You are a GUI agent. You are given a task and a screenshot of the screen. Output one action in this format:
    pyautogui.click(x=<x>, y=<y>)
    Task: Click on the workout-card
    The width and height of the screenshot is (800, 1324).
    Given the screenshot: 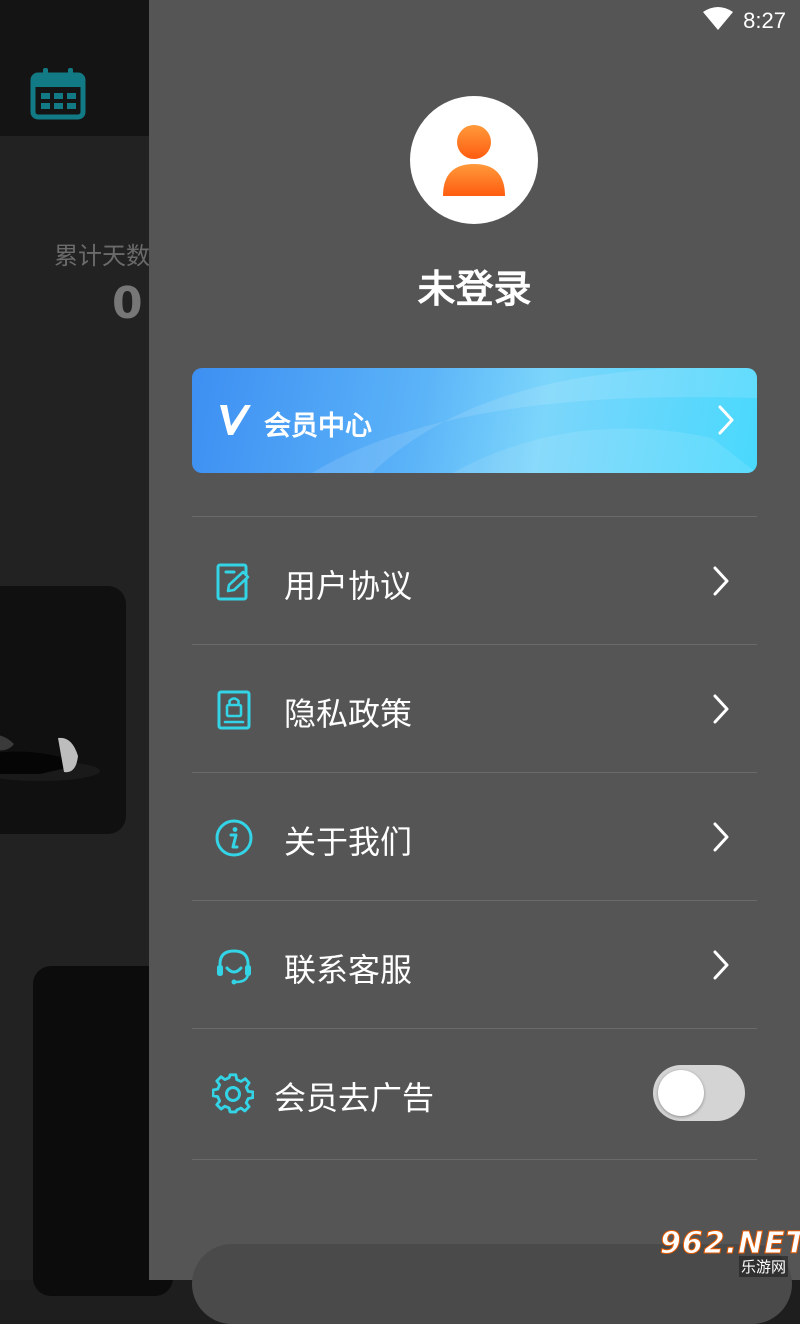 What is the action you would take?
    pyautogui.click(x=63, y=710)
    